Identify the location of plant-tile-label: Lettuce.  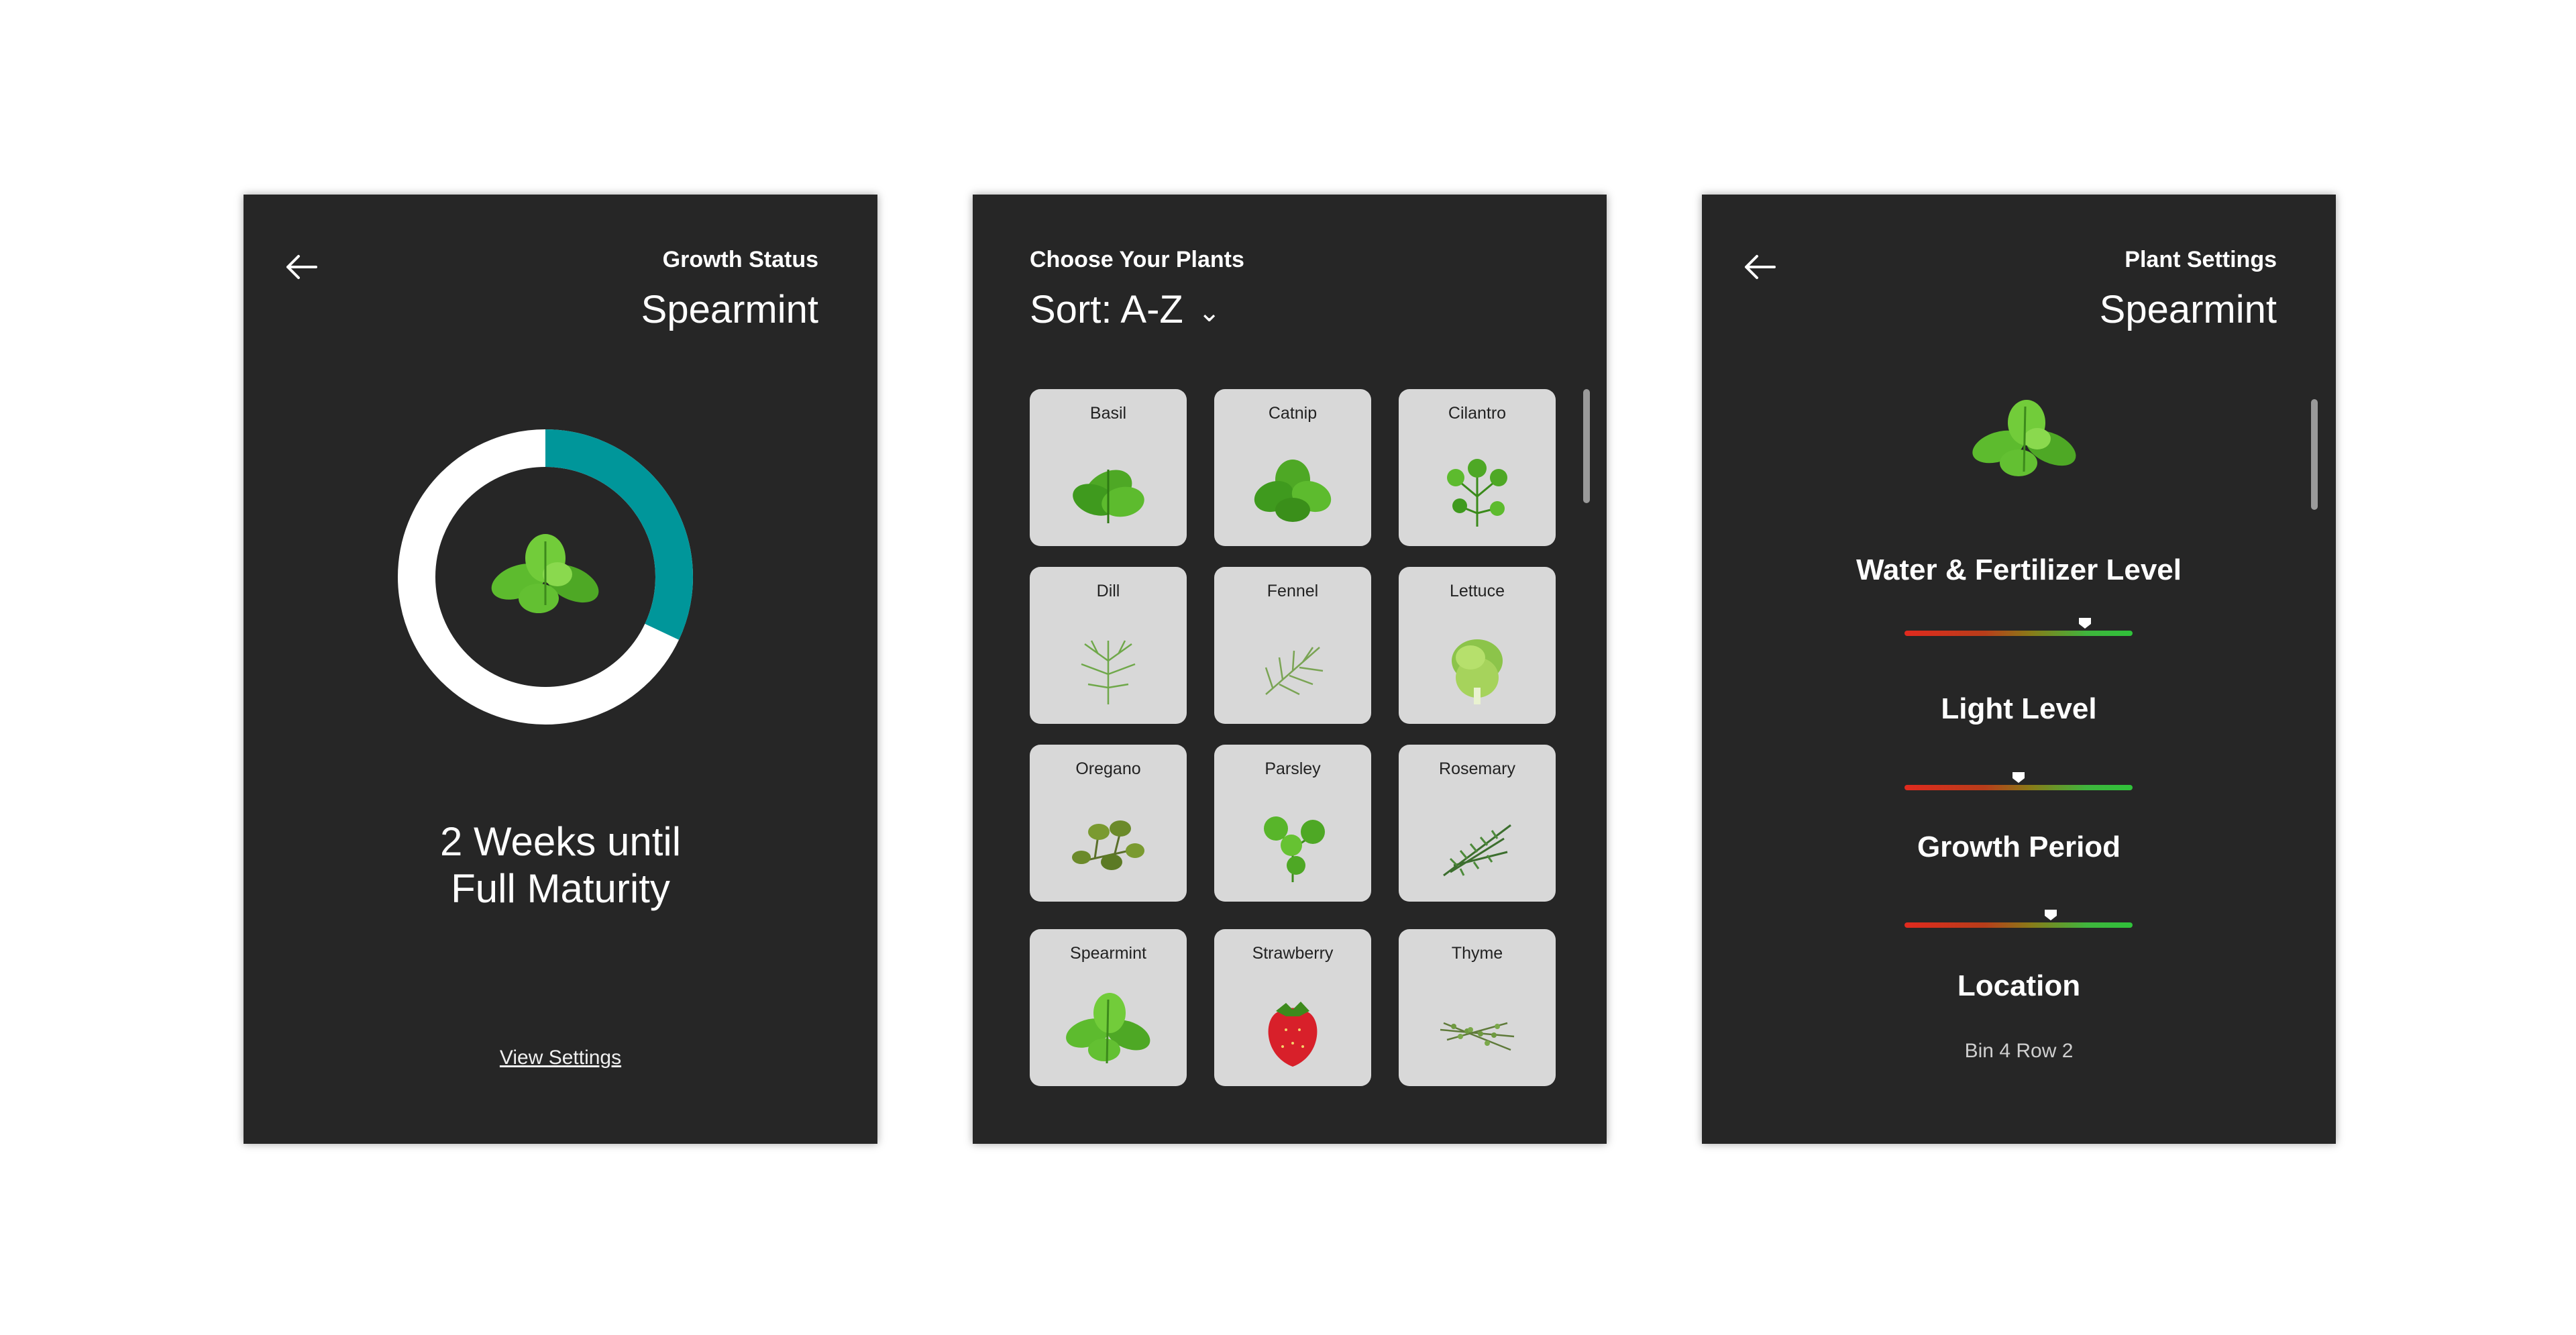
(1477, 591).